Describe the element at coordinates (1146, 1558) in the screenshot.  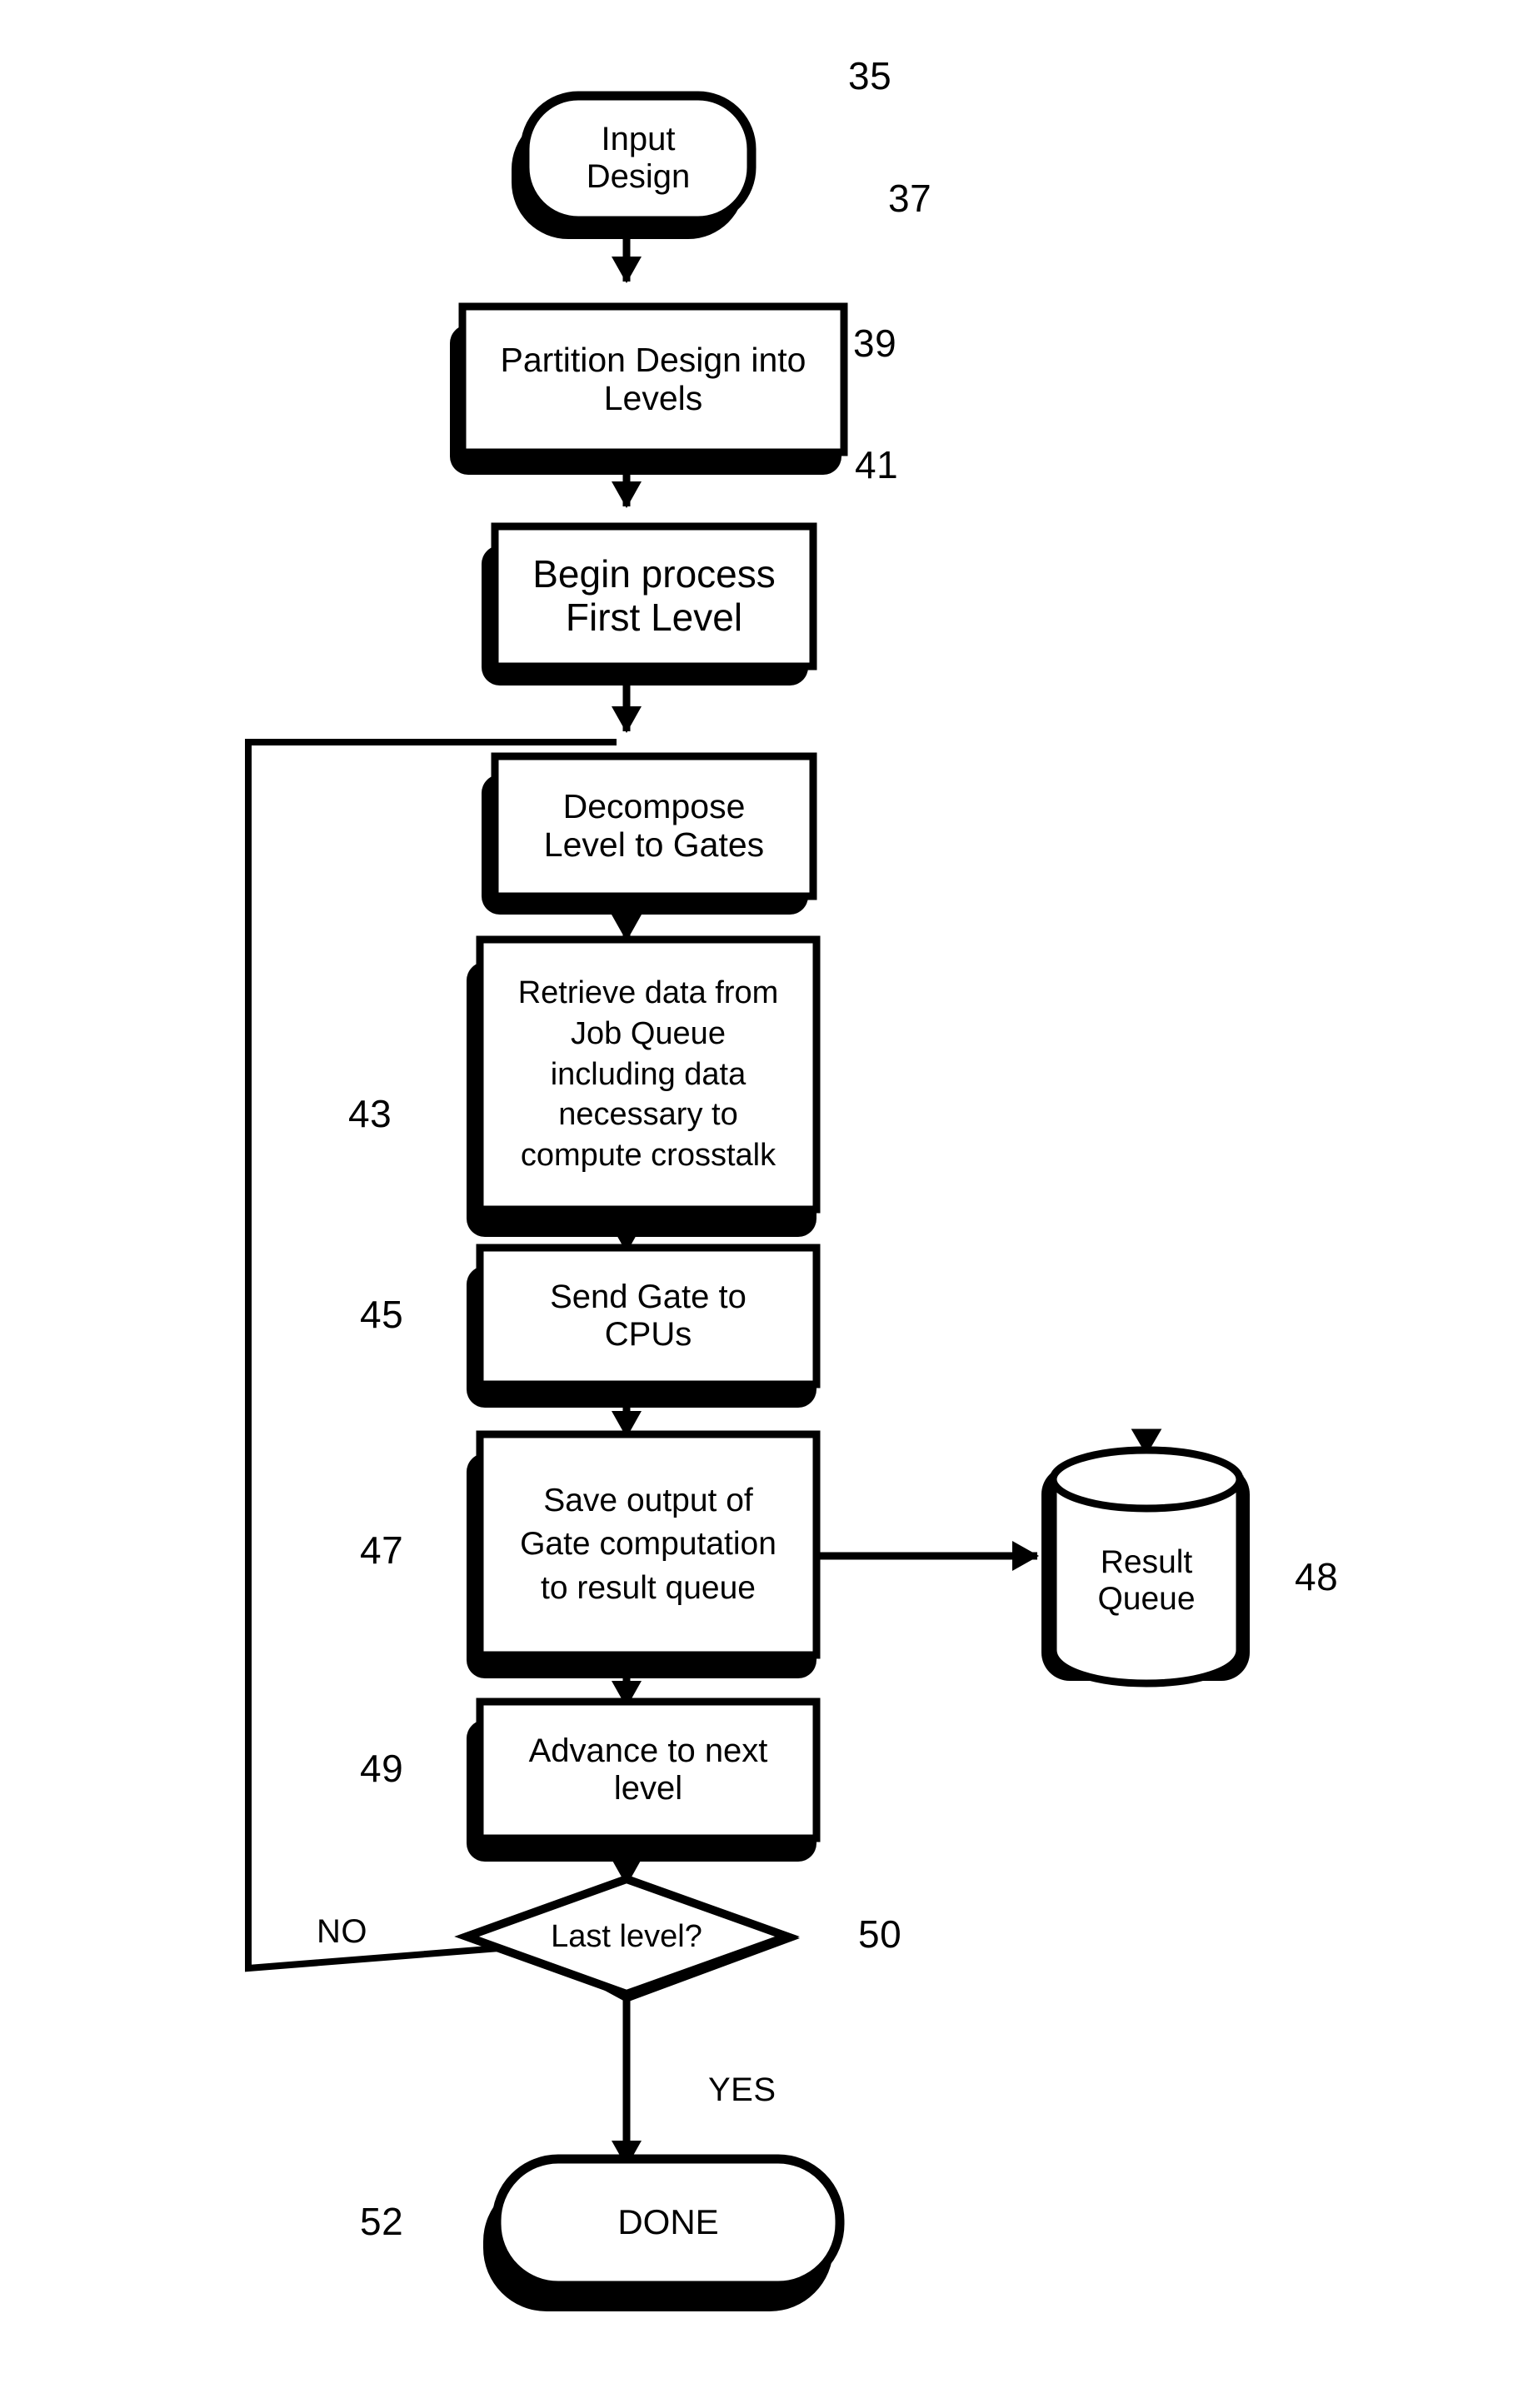
I see `node-result-queue` at that location.